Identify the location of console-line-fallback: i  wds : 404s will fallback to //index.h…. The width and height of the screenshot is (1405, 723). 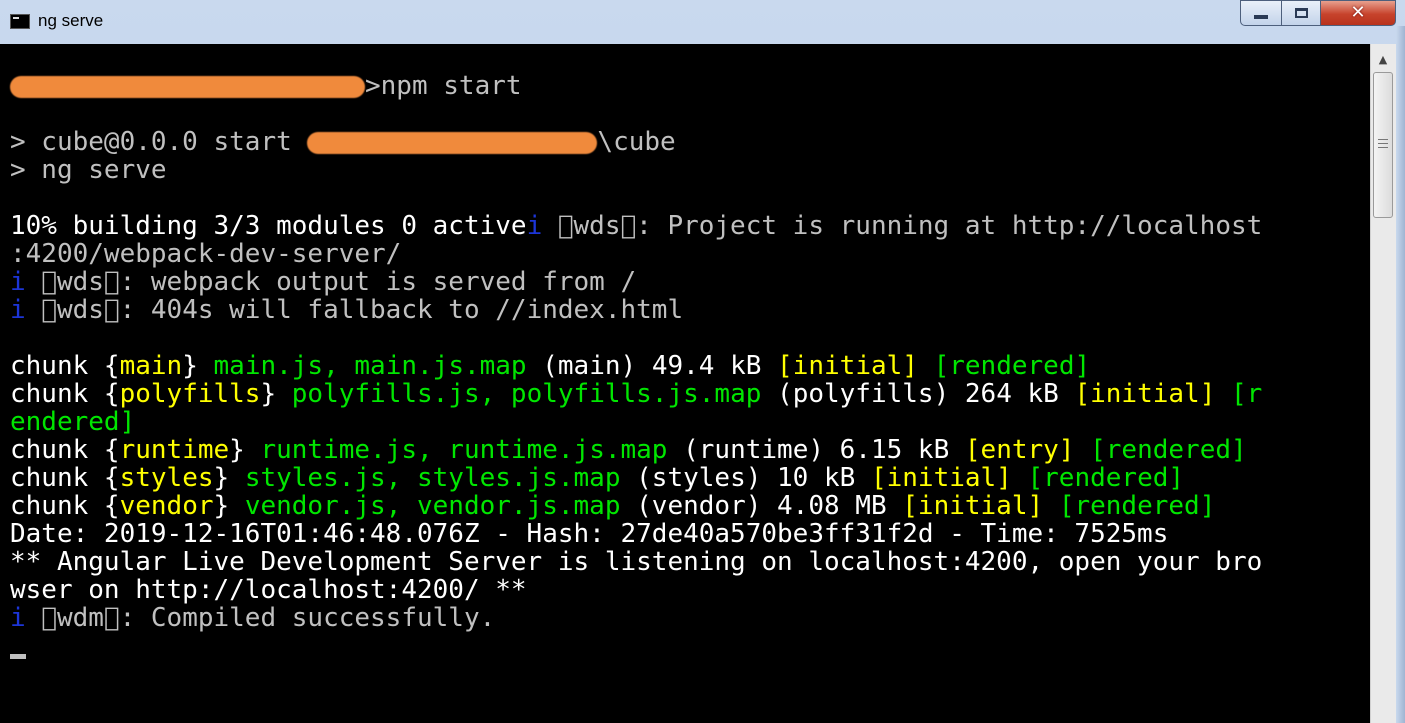
(347, 310).